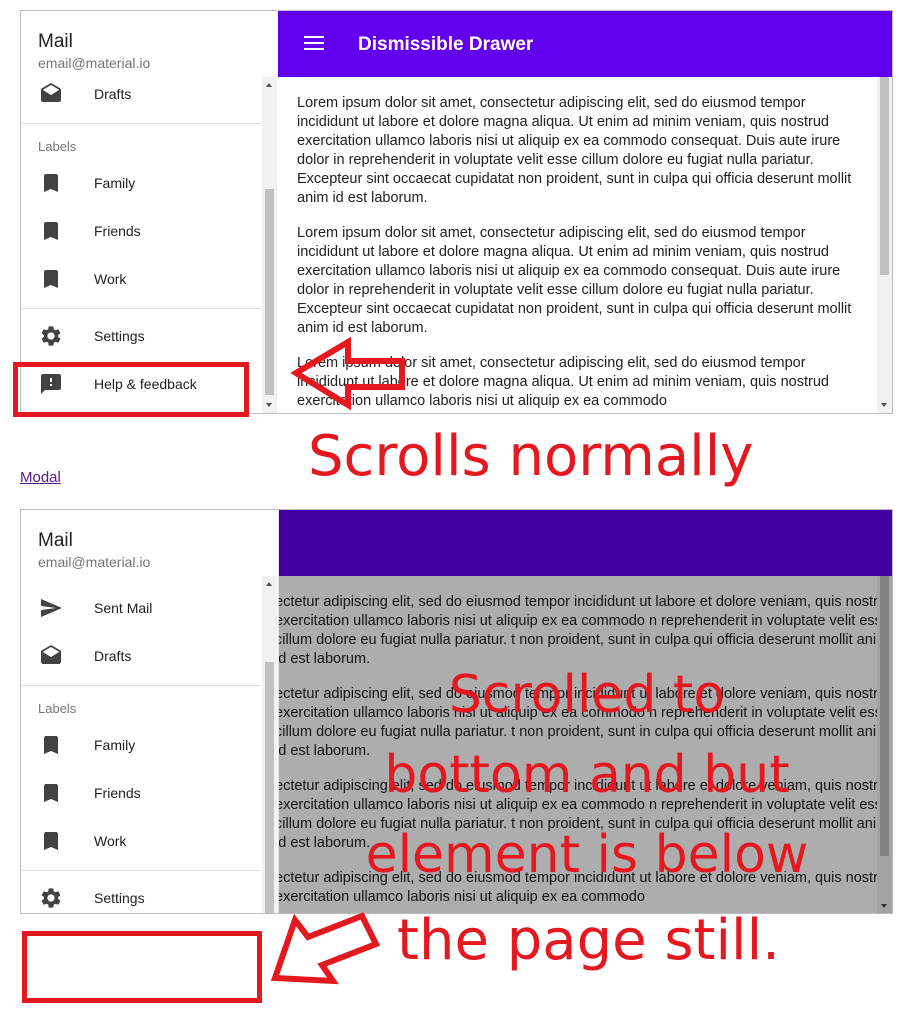  I want to click on annotation-scrolls-normally: Scrolls normally, so click(531, 456).